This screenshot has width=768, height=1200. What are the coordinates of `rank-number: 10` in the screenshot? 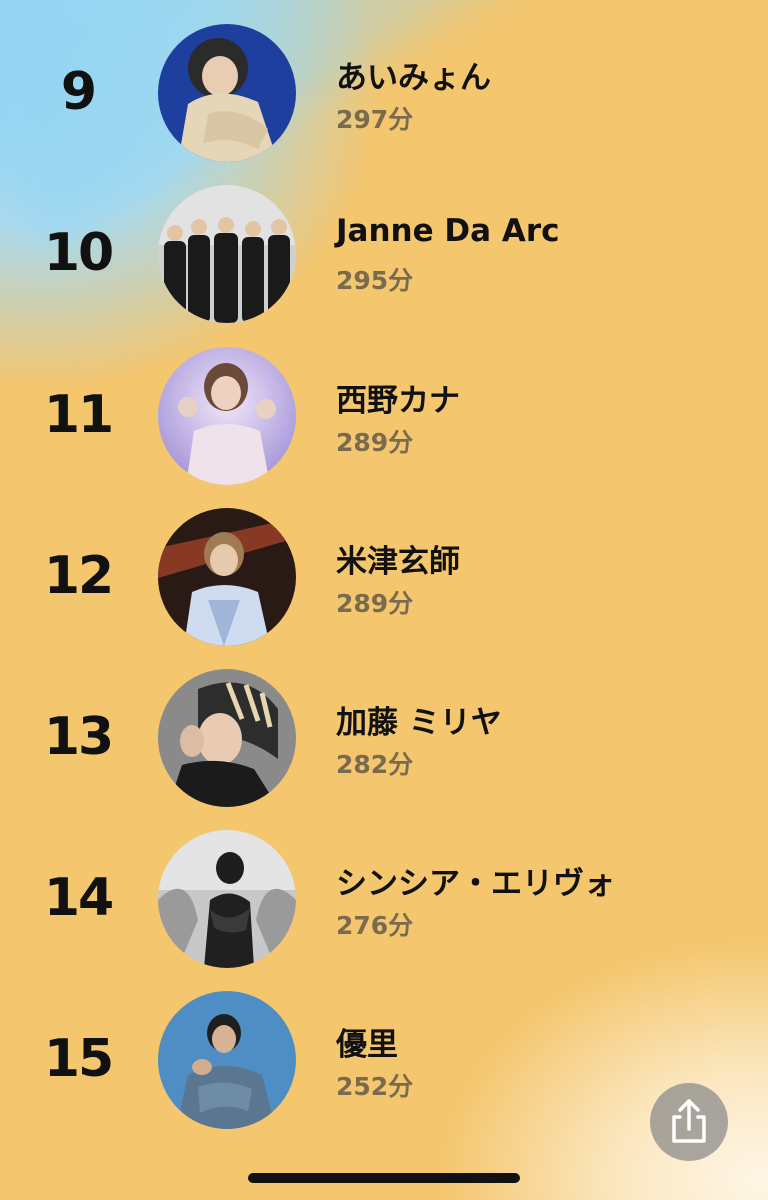 It's located at (78, 253).